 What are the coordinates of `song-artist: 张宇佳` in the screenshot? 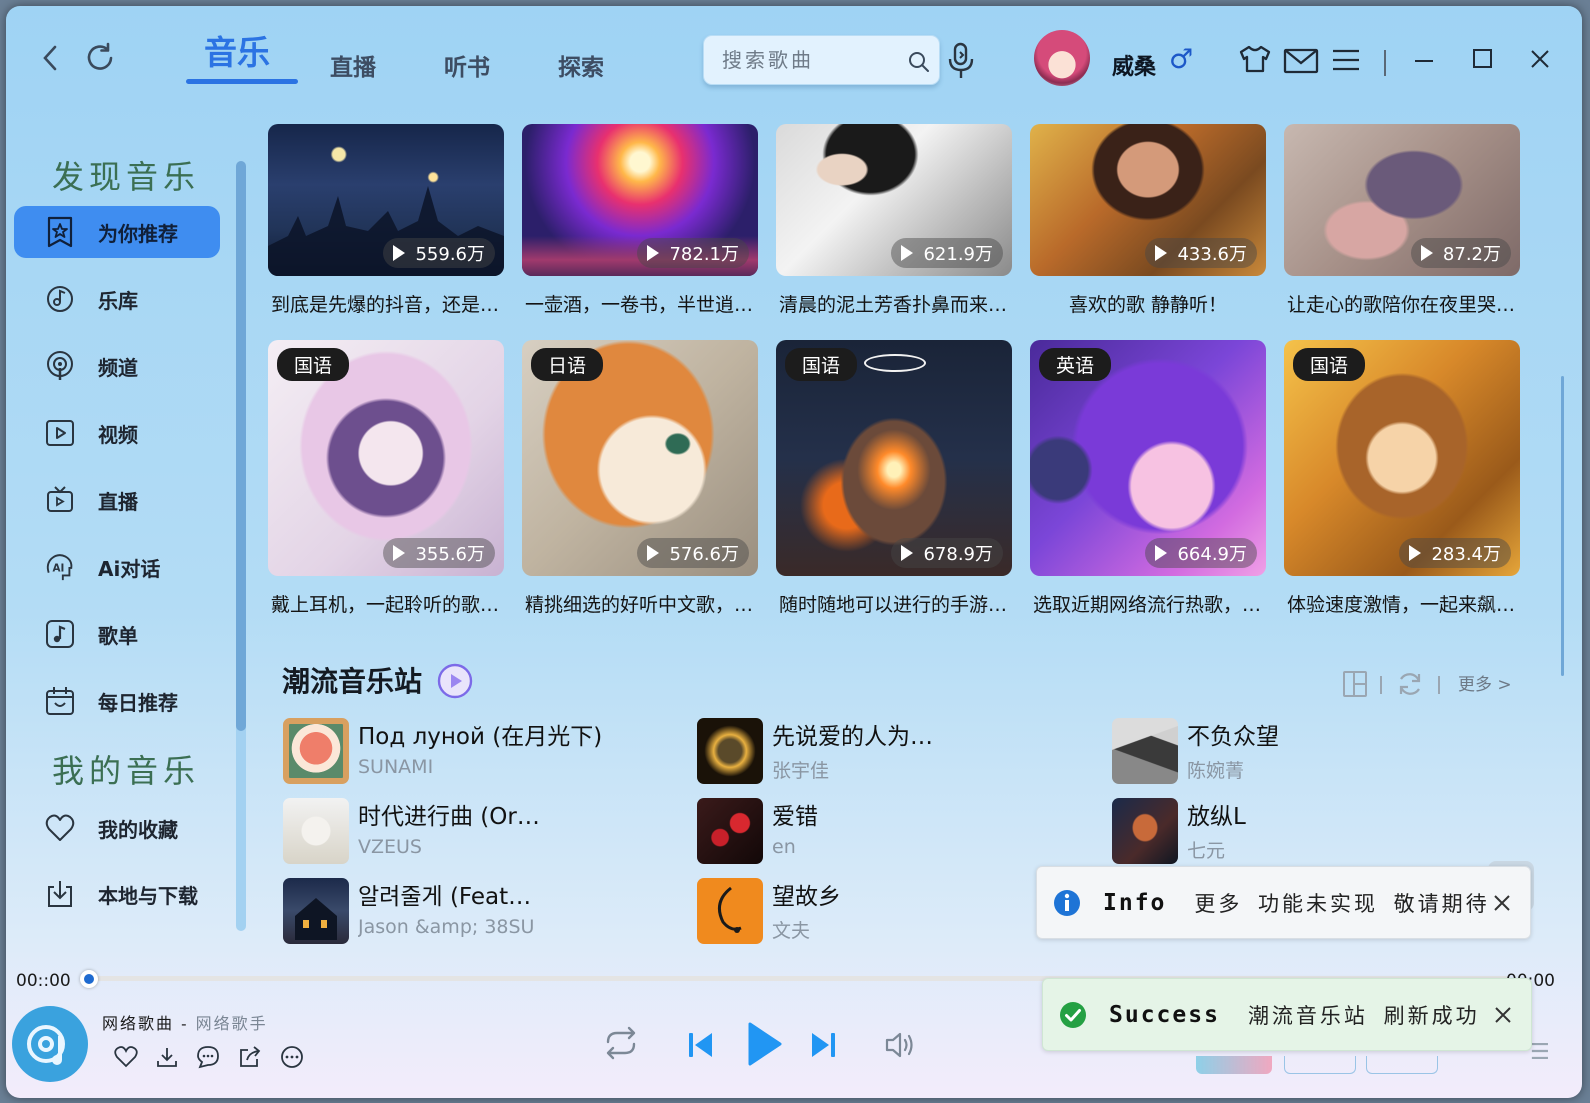 It's located at (864, 769).